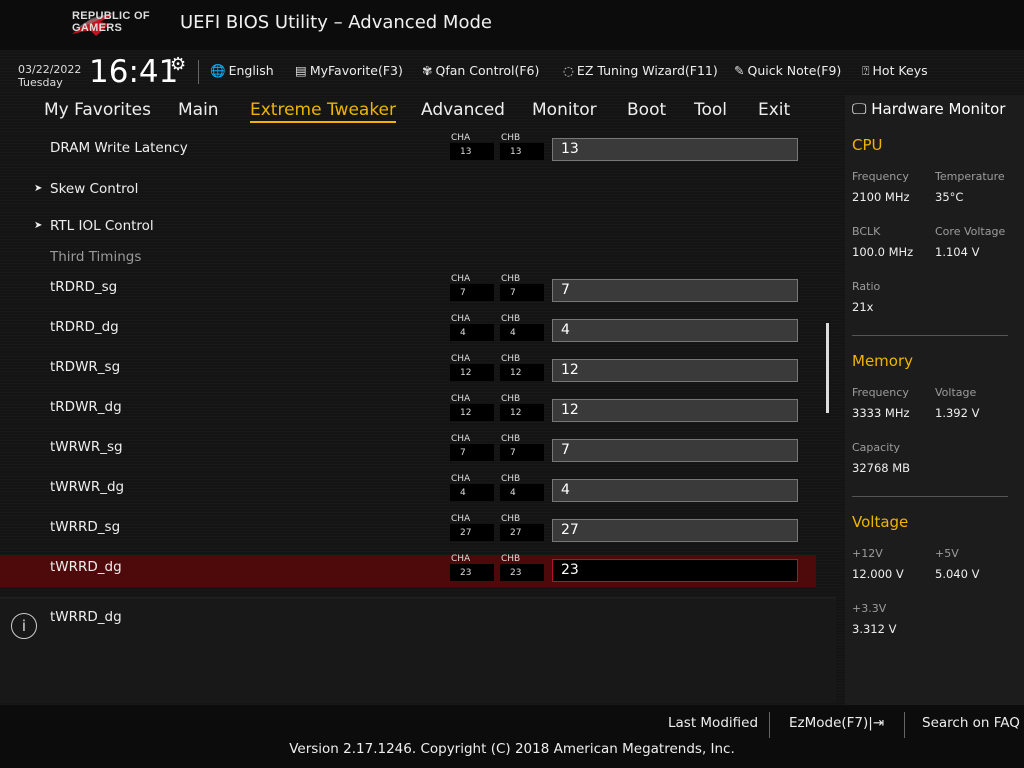 The height and width of the screenshot is (768, 1024). What do you see at coordinates (836, 723) in the screenshot?
I see `ezmode-button: EzMode(F7)|⇥` at bounding box center [836, 723].